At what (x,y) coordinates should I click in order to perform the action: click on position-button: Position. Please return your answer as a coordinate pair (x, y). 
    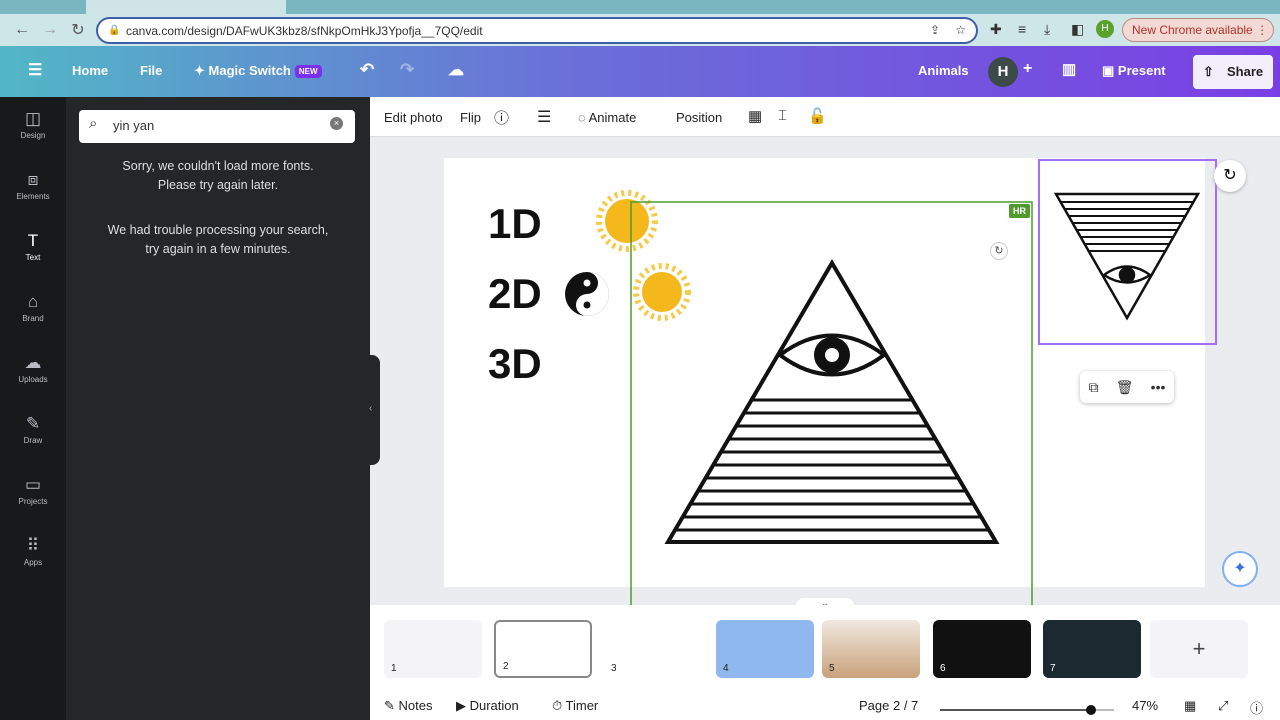
    Looking at the image, I should click on (699, 117).